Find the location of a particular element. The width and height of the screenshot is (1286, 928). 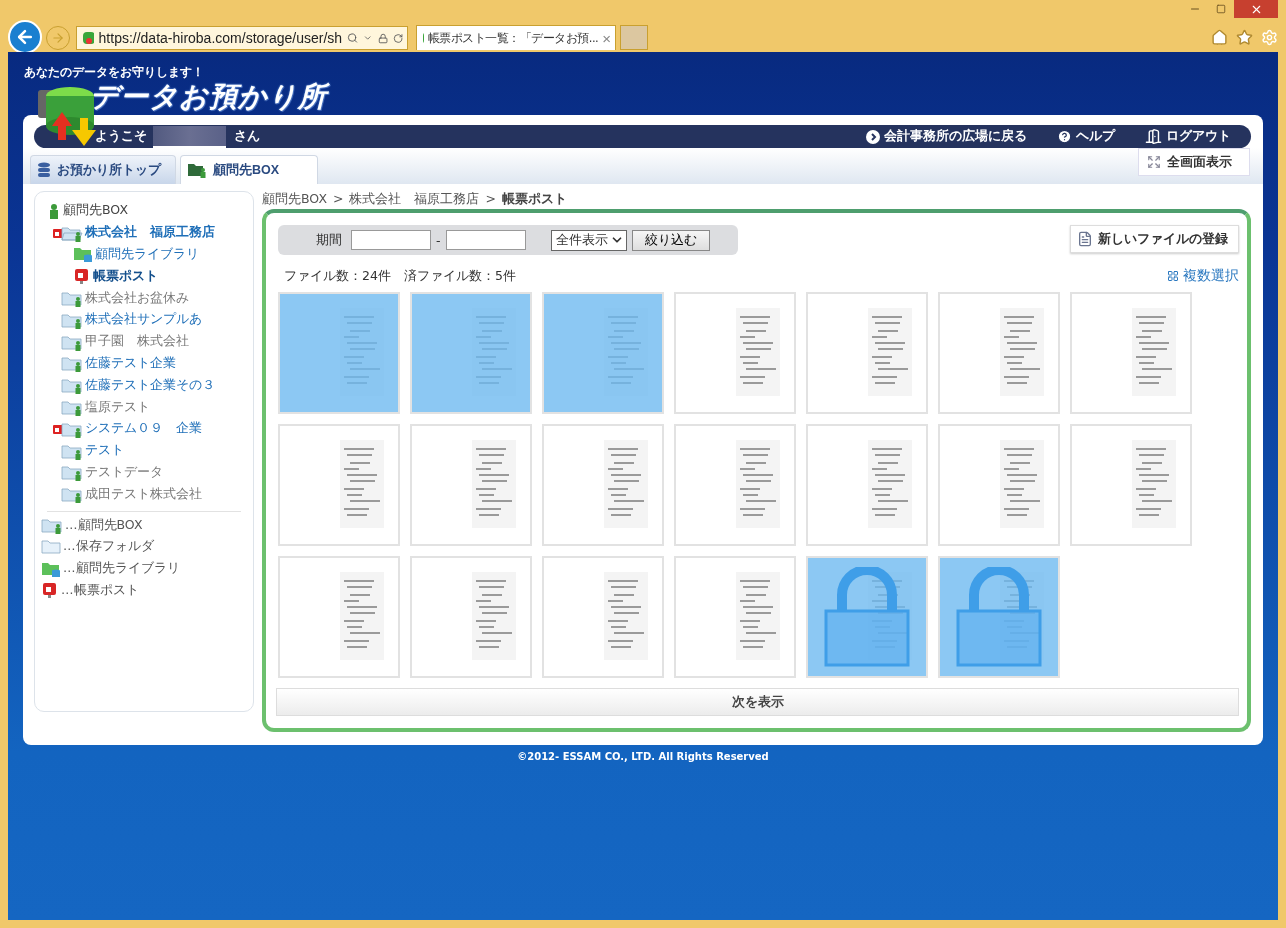

tree-item: 成田テスト株式会社 is located at coordinates (143, 494).